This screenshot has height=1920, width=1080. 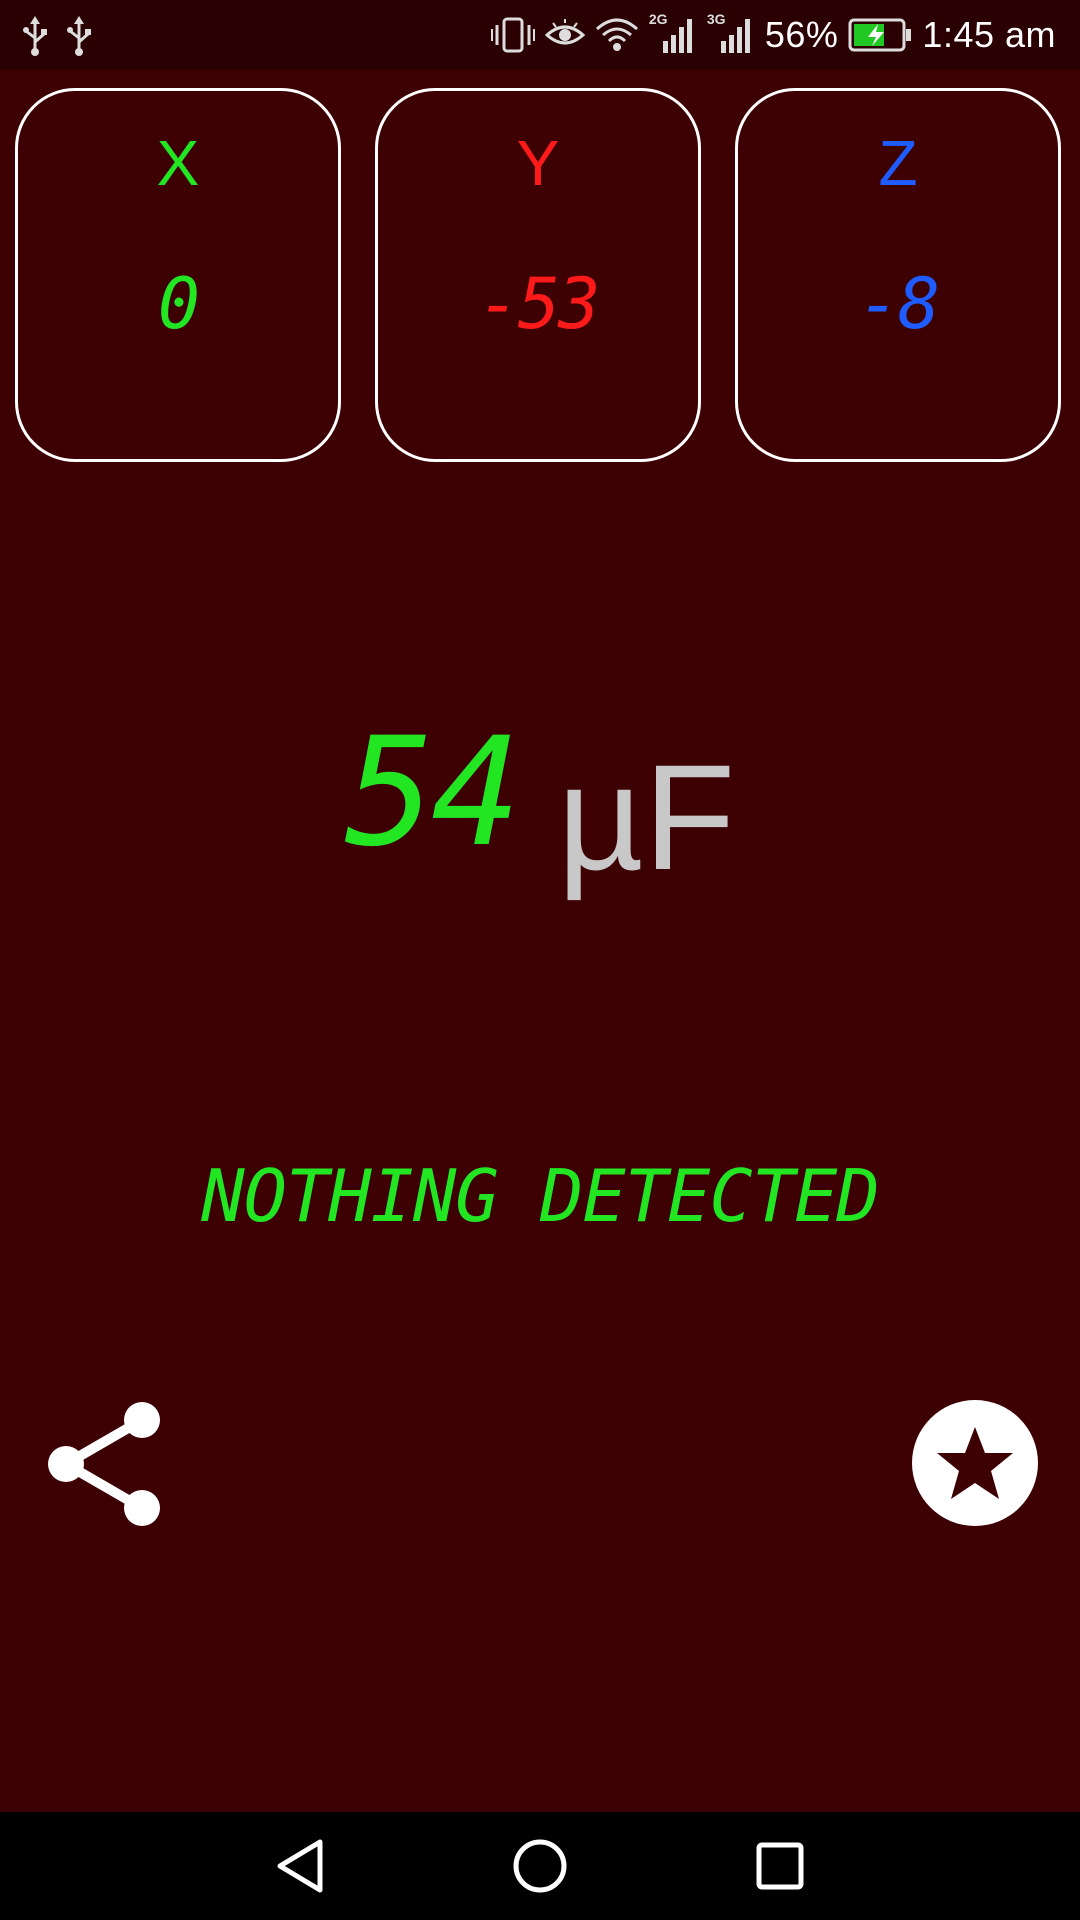 I want to click on axis-card-z: Z -8, so click(x=898, y=275).